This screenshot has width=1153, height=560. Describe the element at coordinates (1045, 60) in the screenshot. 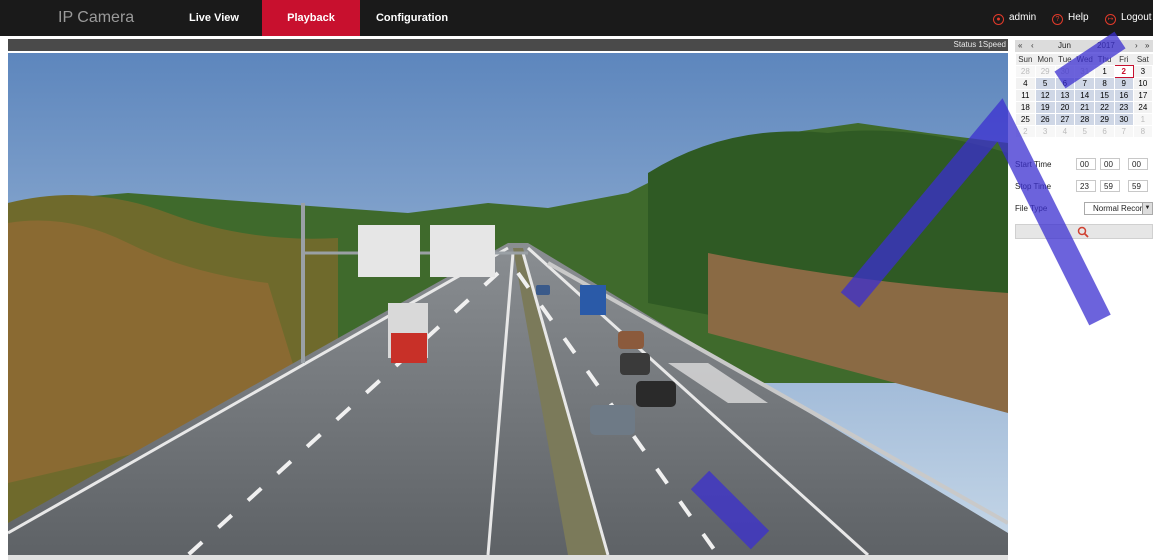

I see `weekday-mon: Mon` at that location.